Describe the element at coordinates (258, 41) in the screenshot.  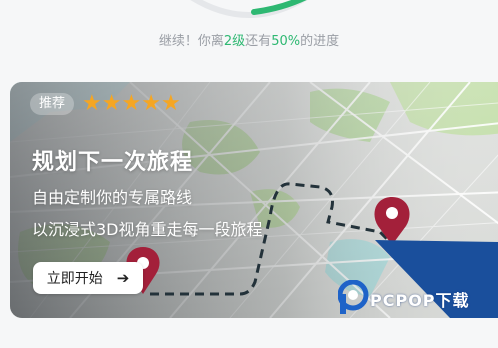
I see `progress-middle: 还有` at that location.